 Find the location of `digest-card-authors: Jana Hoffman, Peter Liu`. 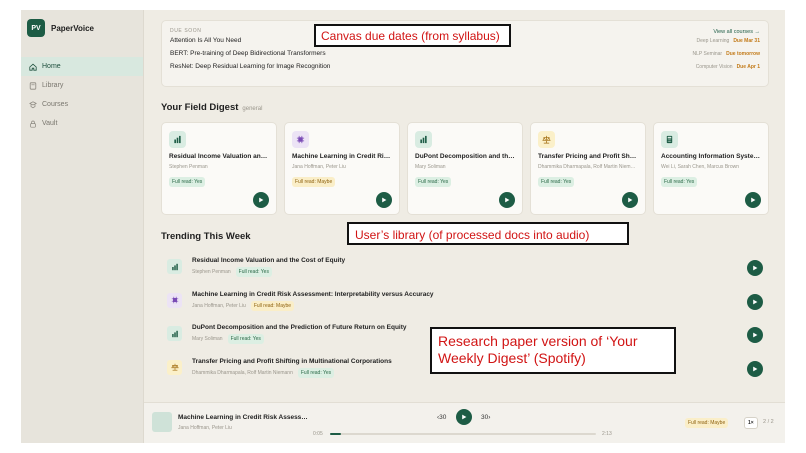

digest-card-authors: Jana Hoffman, Peter Liu is located at coordinates (319, 167).